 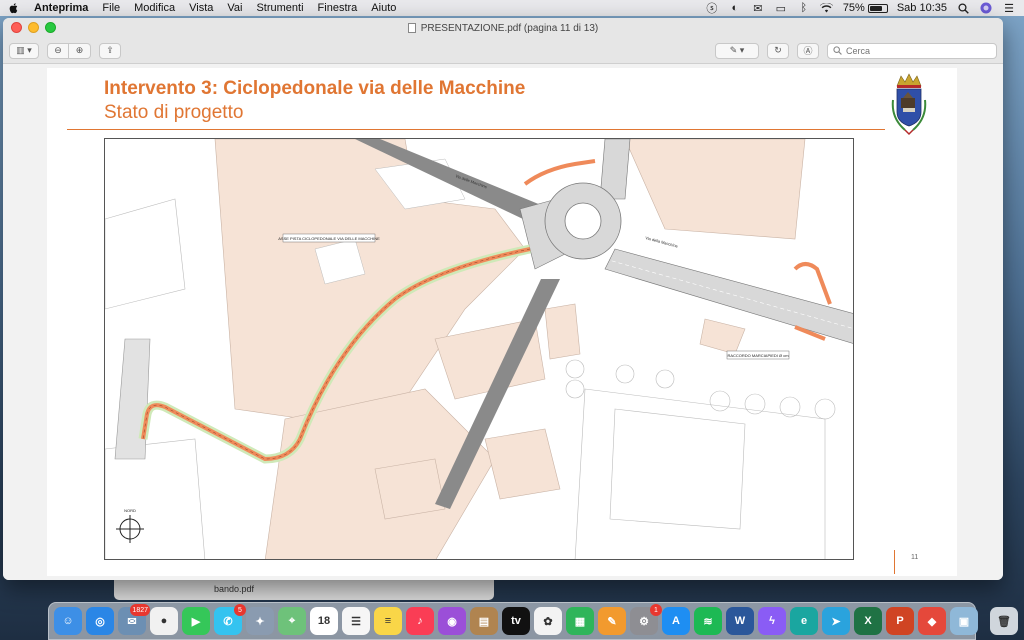 What do you see at coordinates (808, 50) in the screenshot?
I see `annotate-button: Ⓐ` at bounding box center [808, 50].